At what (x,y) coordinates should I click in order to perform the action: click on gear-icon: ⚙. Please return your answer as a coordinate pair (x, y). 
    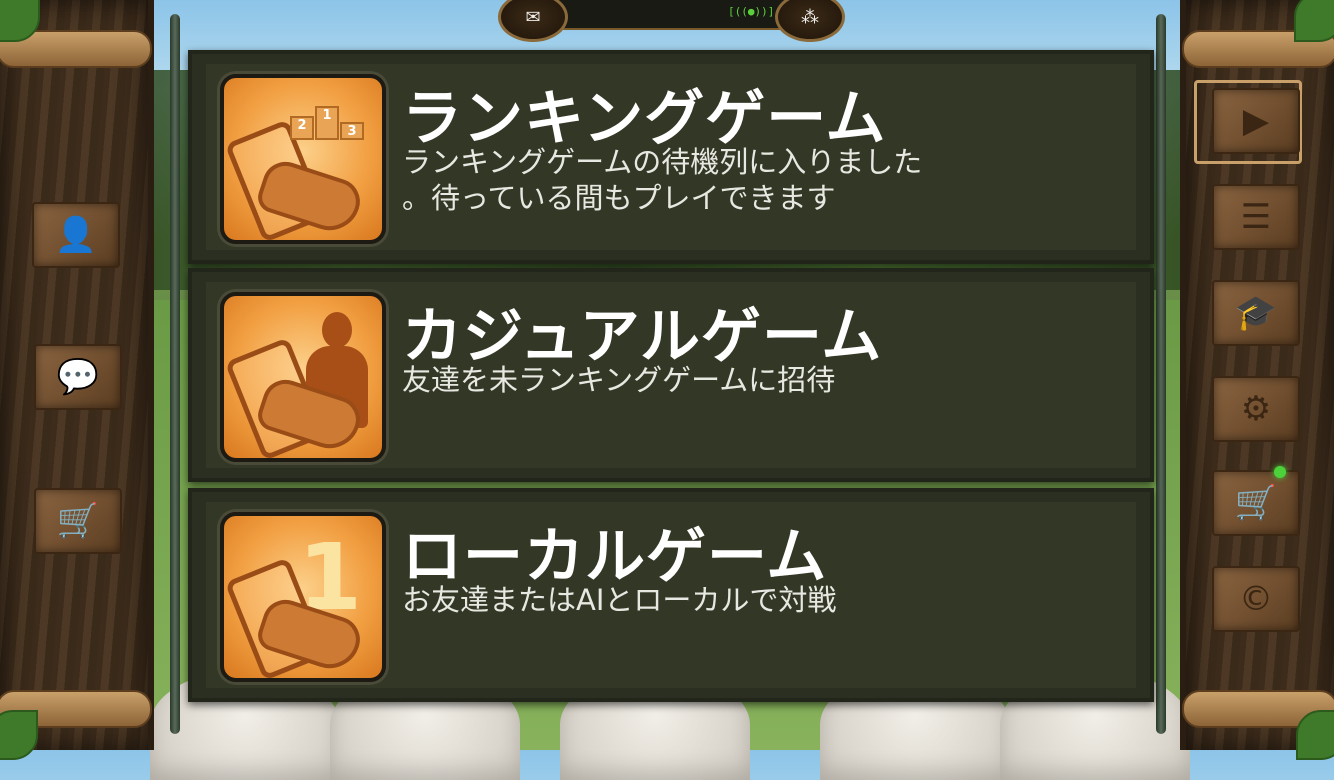
    Looking at the image, I should click on (1256, 409).